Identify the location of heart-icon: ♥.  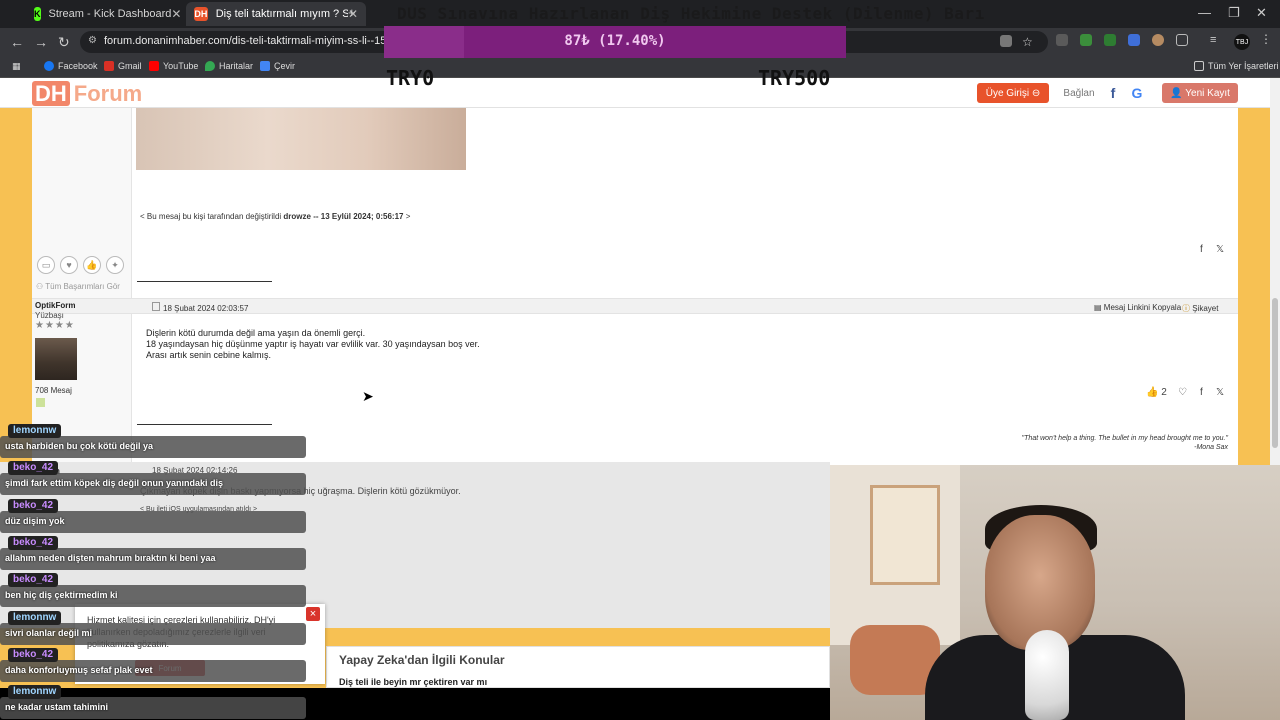
(69, 265).